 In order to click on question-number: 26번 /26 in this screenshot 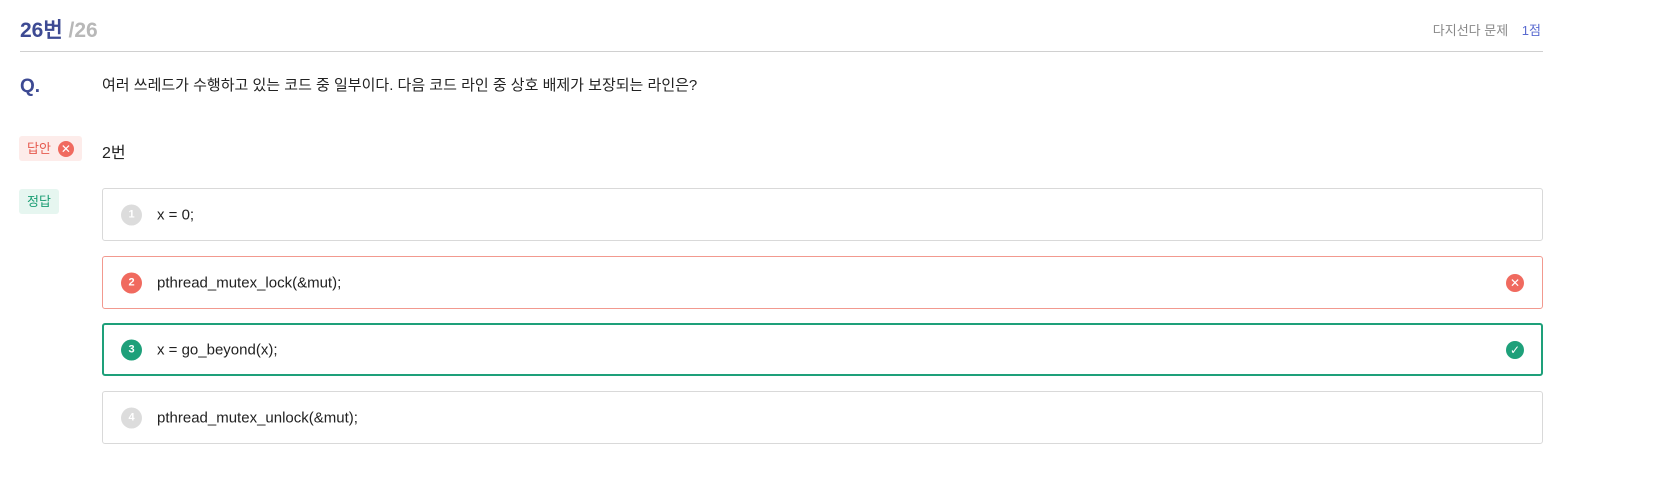, I will do `click(59, 29)`.